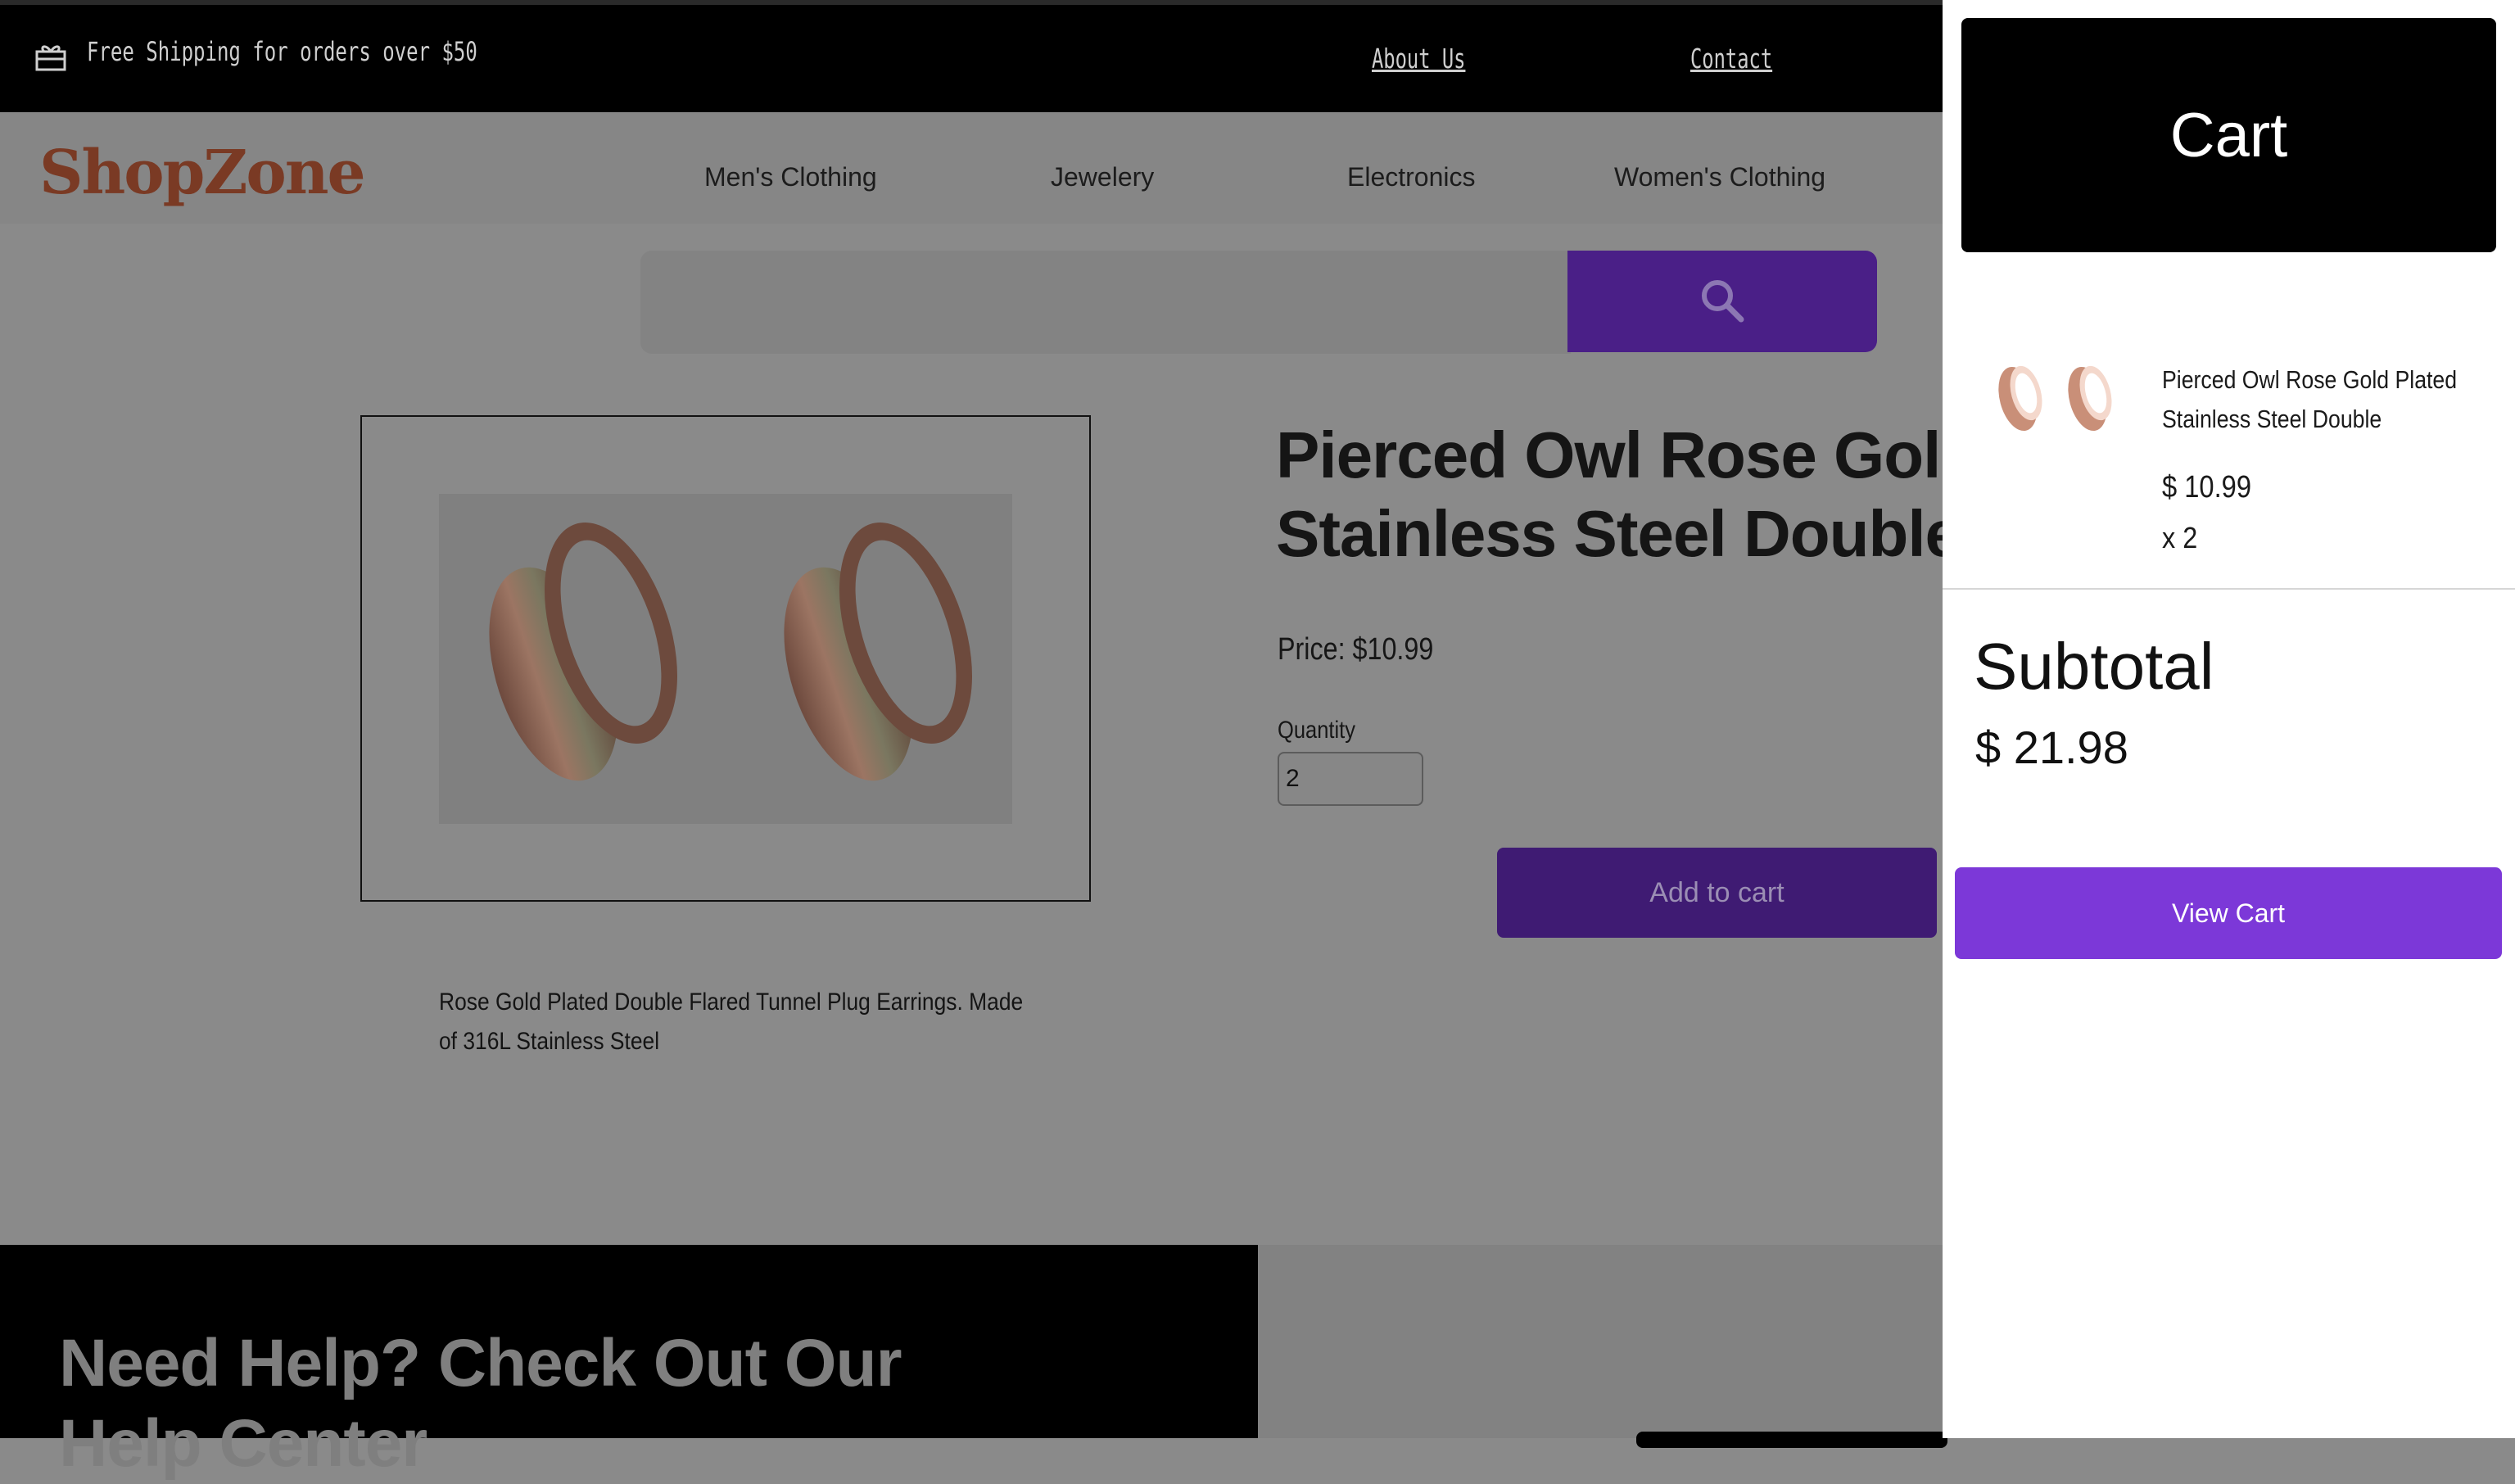 The height and width of the screenshot is (1484, 2515). I want to click on search-icon, so click(1723, 301).